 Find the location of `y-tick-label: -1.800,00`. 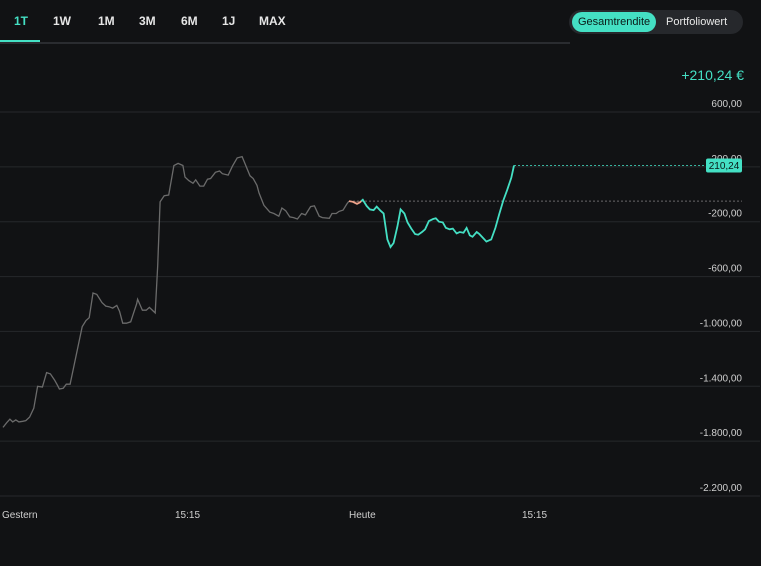

y-tick-label: -1.800,00 is located at coordinates (721, 433).